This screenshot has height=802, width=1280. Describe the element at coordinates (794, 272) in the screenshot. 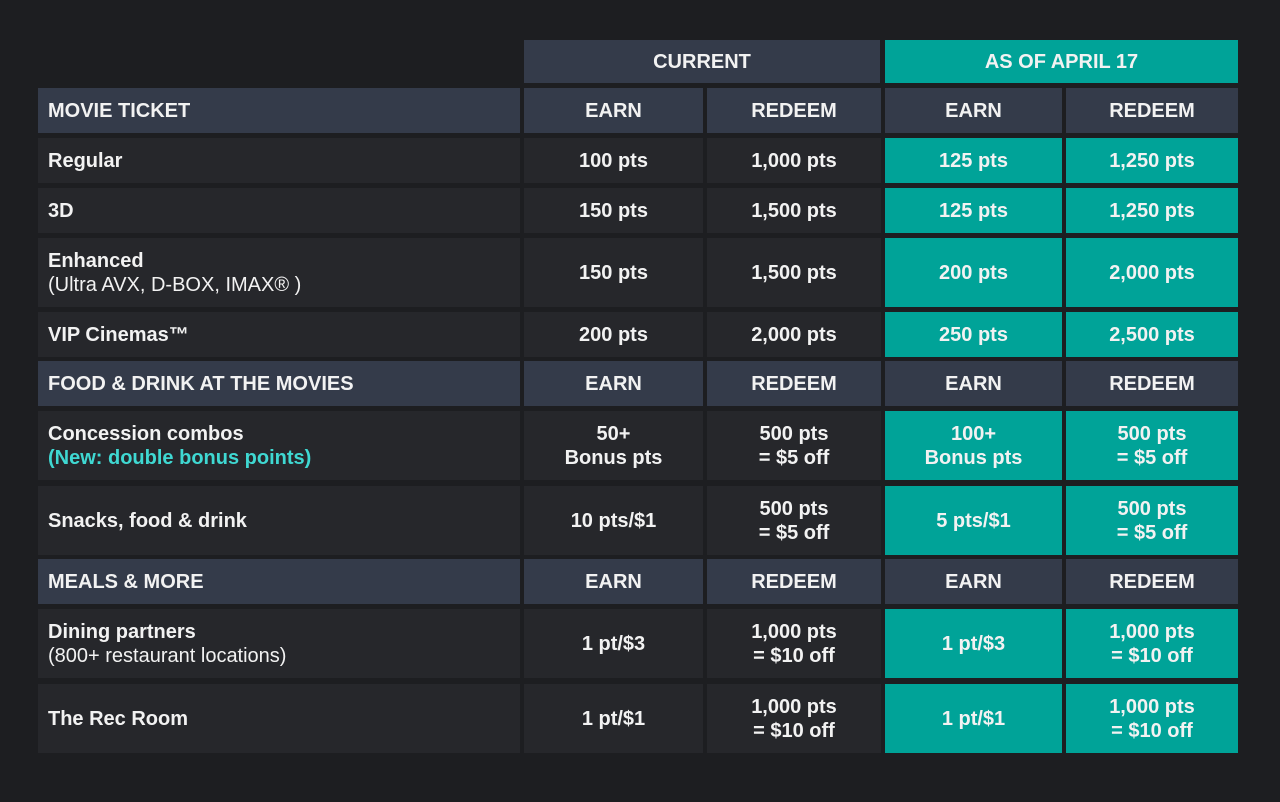

I see `value-line: 1,500 pts` at that location.